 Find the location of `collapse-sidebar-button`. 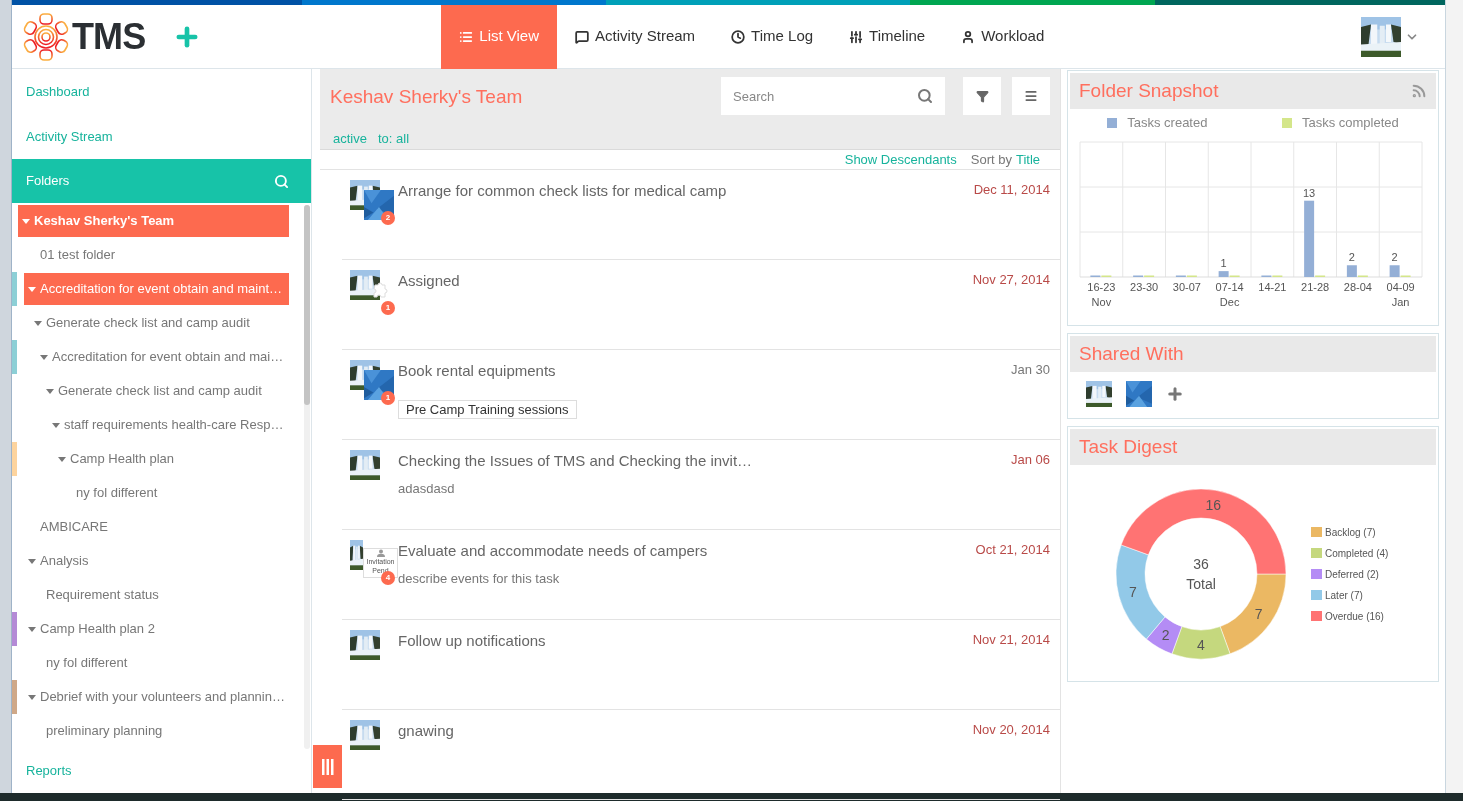

collapse-sidebar-button is located at coordinates (327, 766).